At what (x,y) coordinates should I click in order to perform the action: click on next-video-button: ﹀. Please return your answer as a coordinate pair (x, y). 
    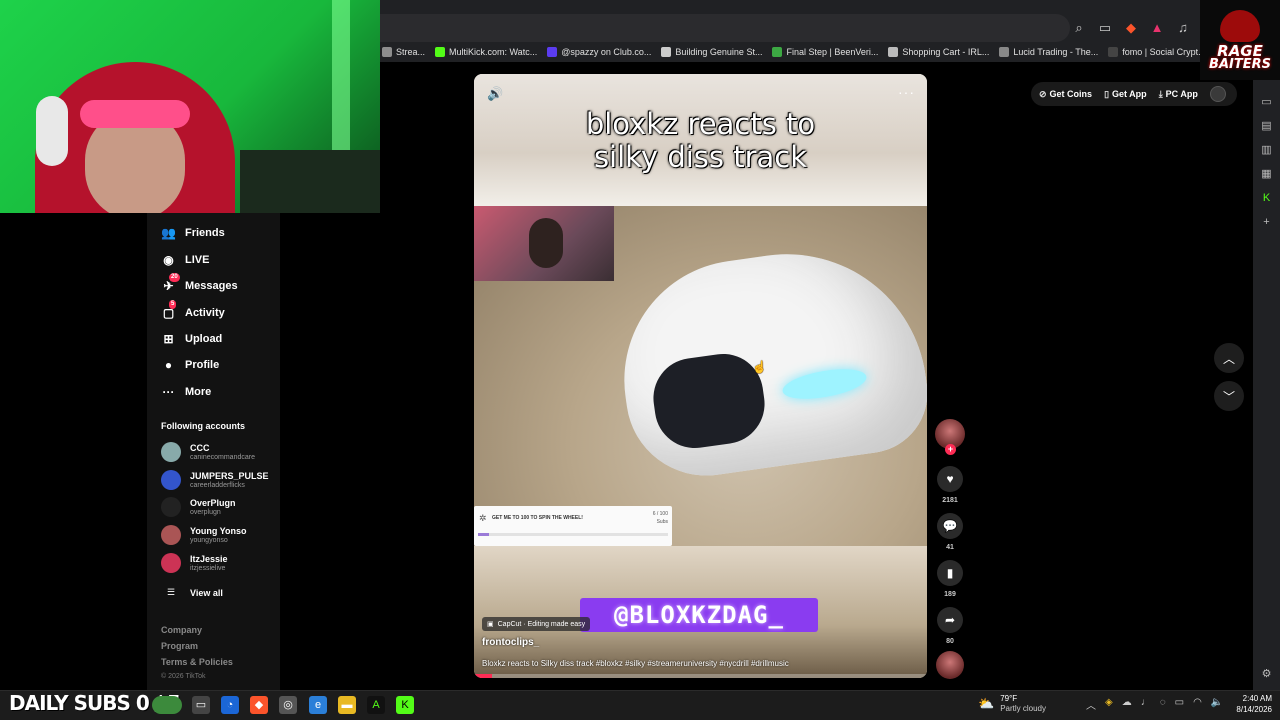
    Looking at the image, I should click on (1229, 396).